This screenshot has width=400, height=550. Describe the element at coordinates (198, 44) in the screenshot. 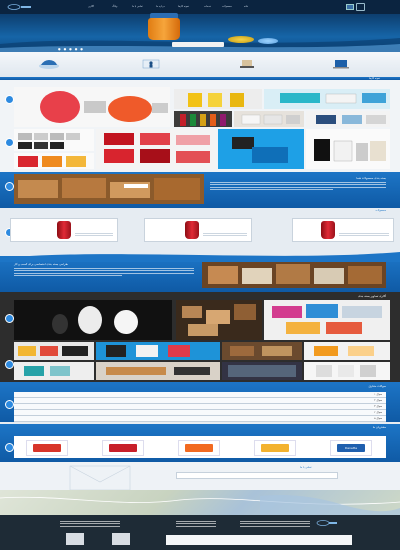

I see `hero-cta-button` at that location.